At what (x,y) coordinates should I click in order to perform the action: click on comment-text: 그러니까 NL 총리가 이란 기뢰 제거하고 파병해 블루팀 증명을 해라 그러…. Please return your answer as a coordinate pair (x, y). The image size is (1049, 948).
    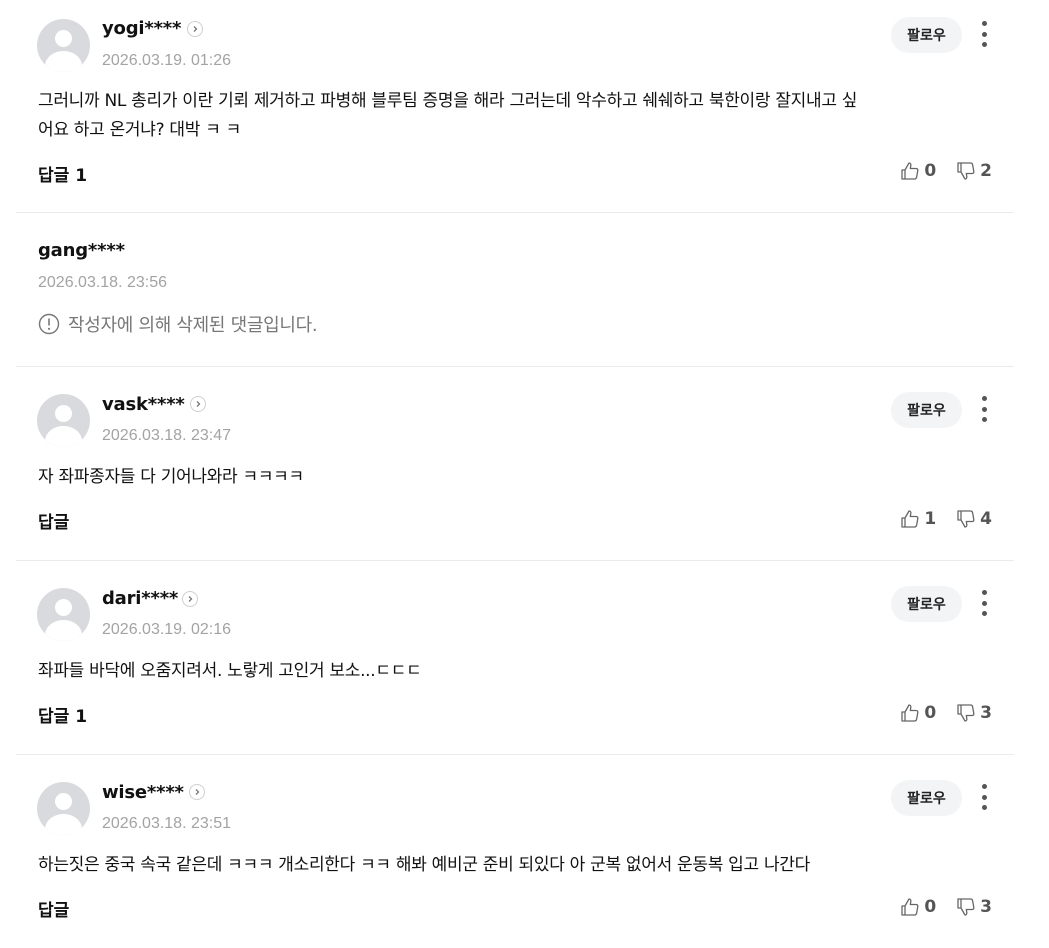
    Looking at the image, I should click on (505, 116).